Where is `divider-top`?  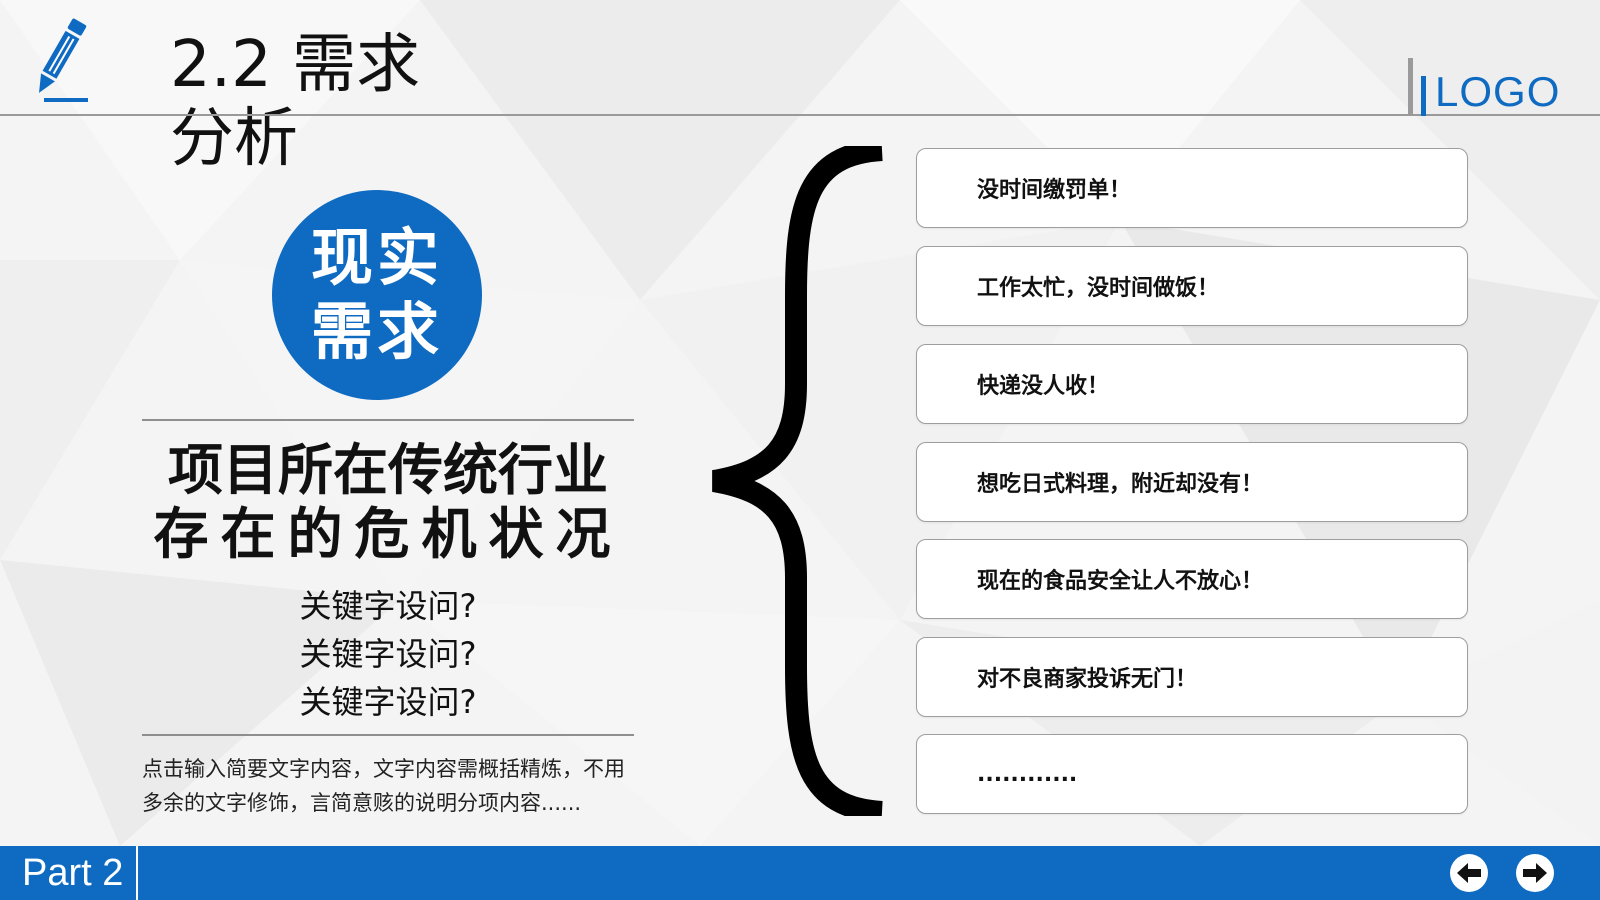
divider-top is located at coordinates (388, 420).